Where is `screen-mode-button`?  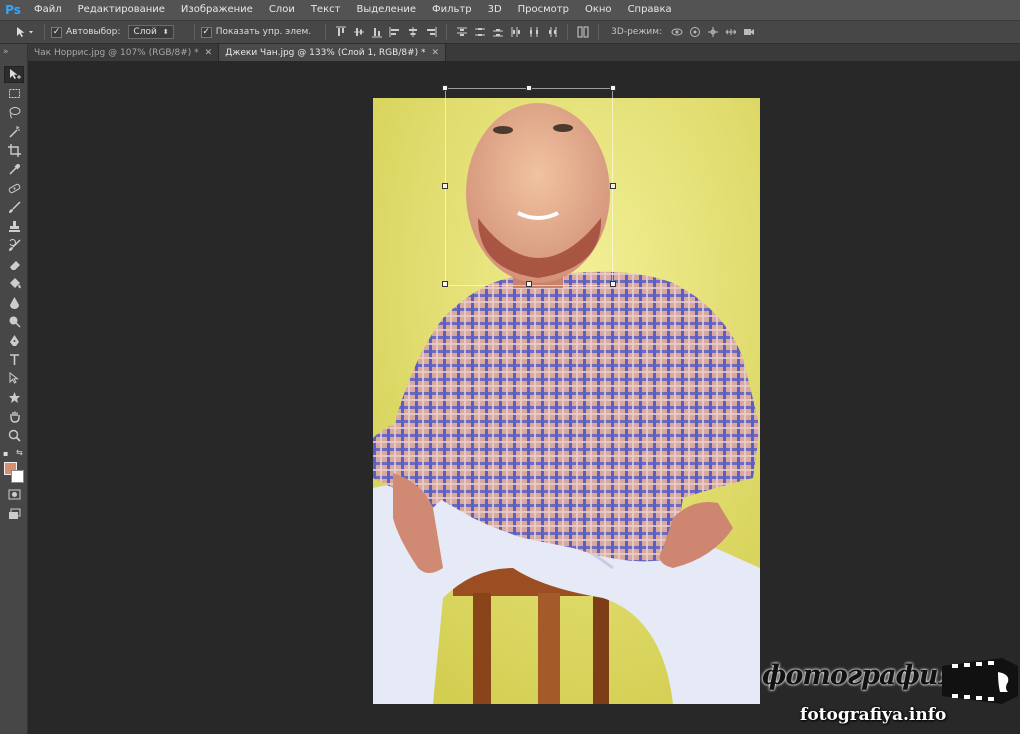 screen-mode-button is located at coordinates (14, 514).